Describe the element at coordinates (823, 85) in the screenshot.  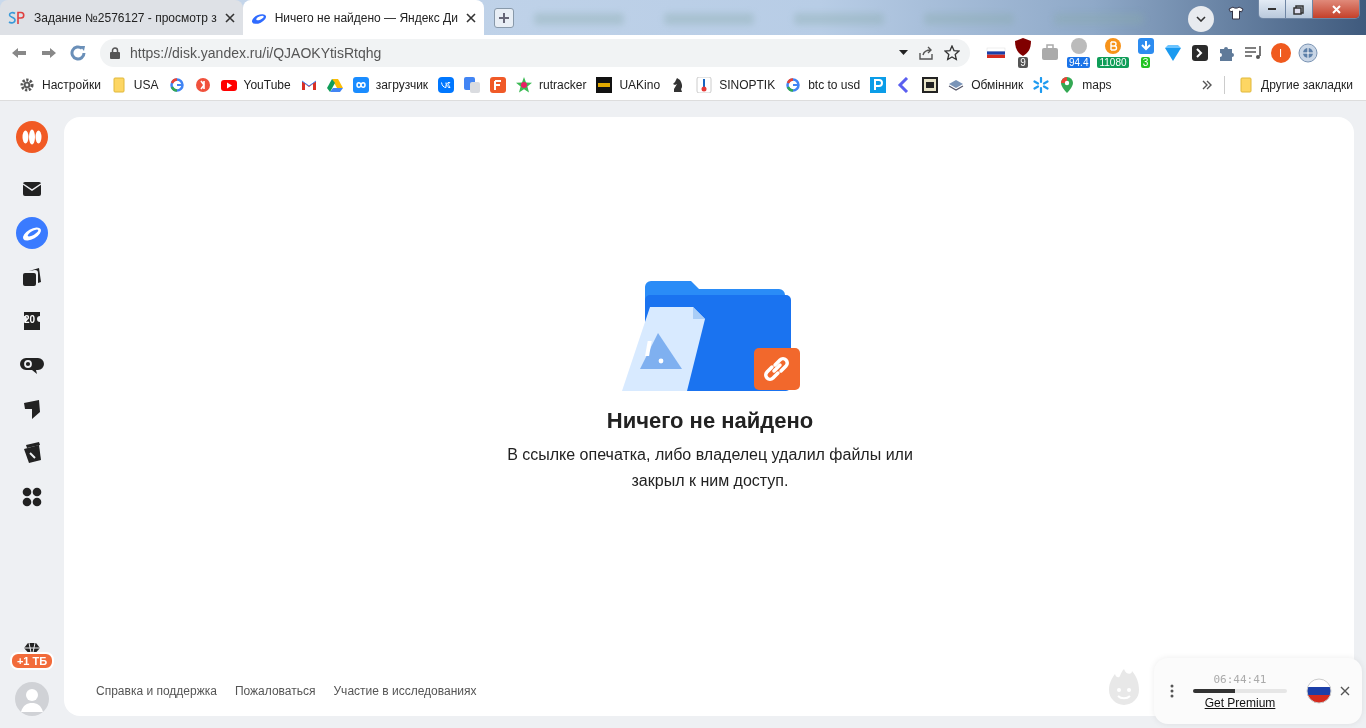
I see `bookmark-link: btc to usd` at that location.